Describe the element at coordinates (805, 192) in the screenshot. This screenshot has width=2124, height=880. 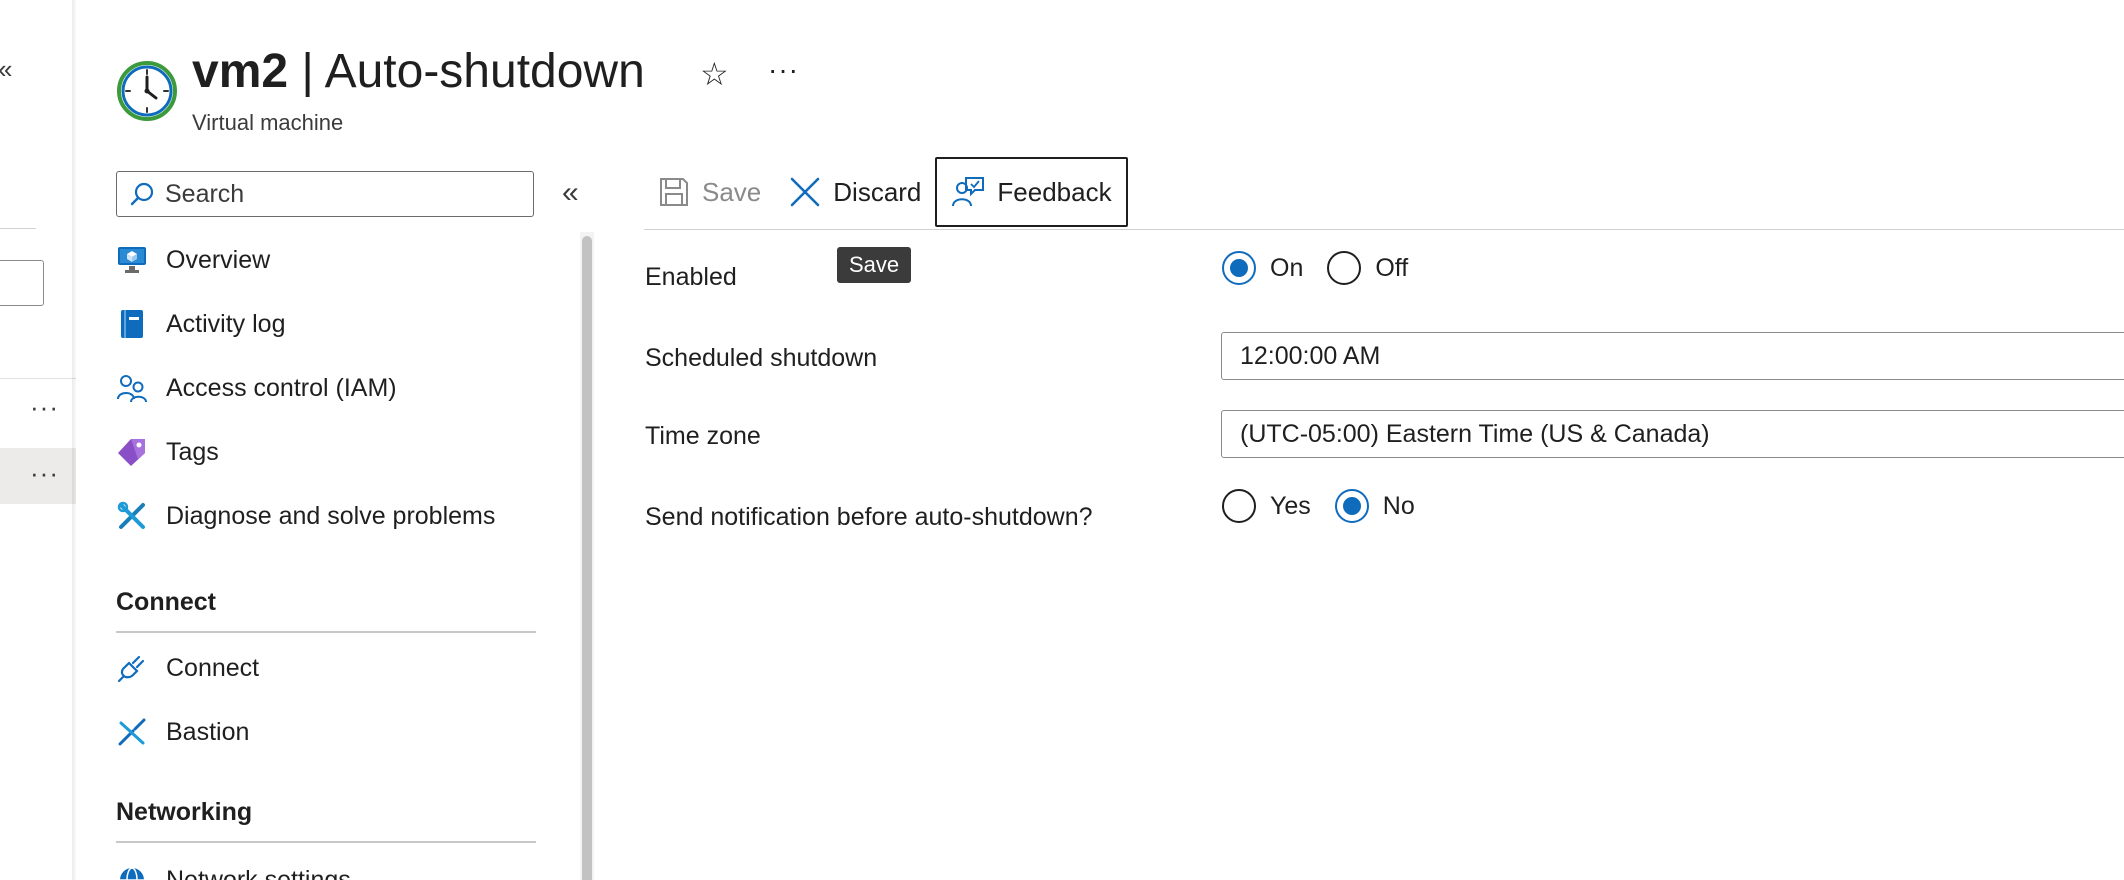
I see `close-icon` at that location.